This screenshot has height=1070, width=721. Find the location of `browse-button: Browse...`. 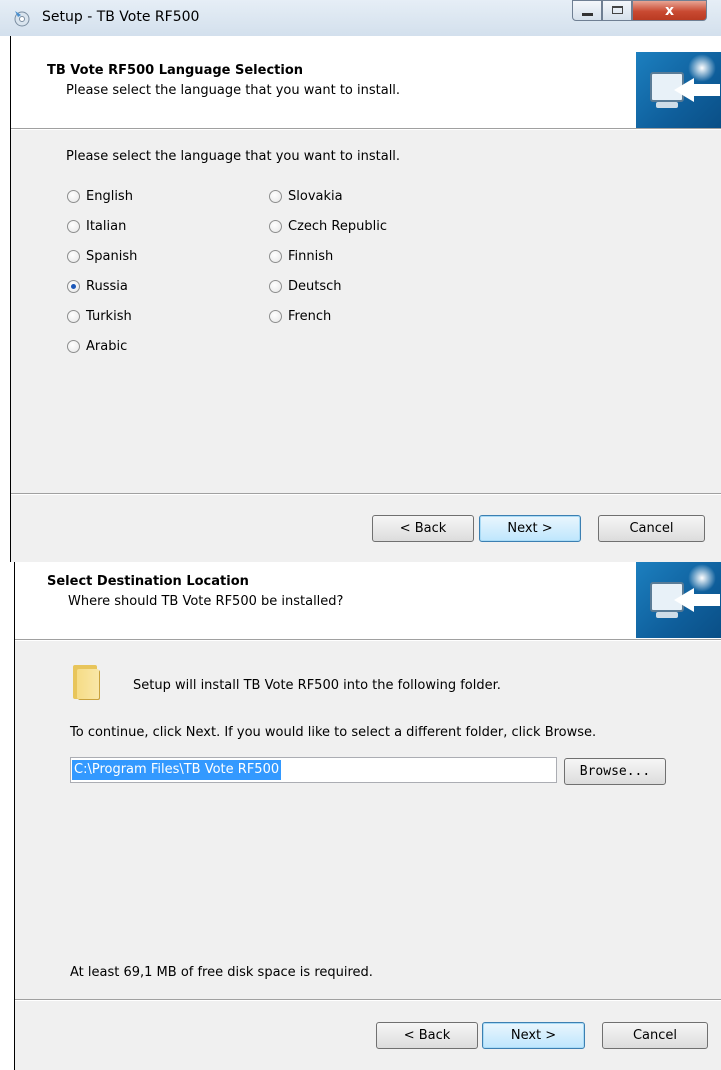

browse-button: Browse... is located at coordinates (615, 771).